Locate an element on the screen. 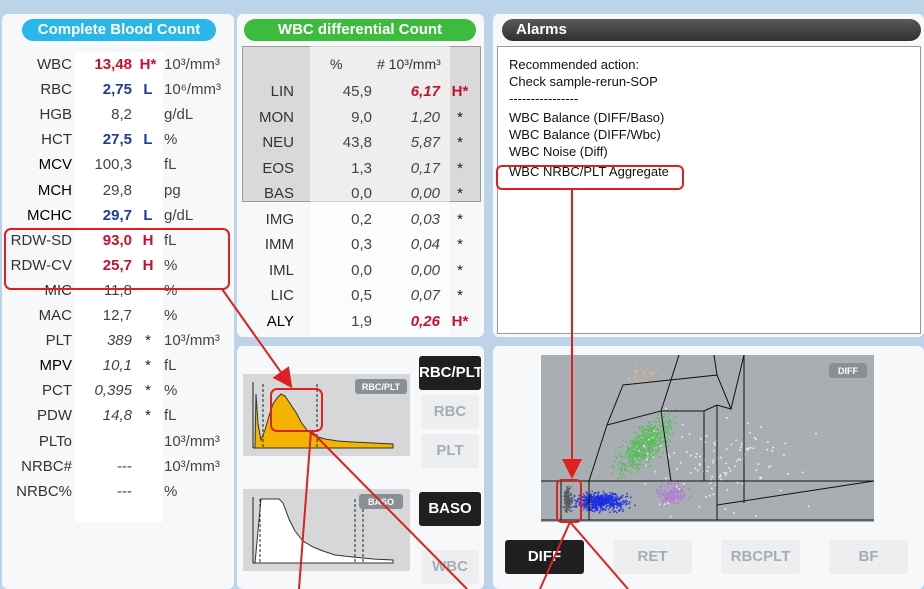 The height and width of the screenshot is (589, 924). baso-histogram: BASO is located at coordinates (326, 530).